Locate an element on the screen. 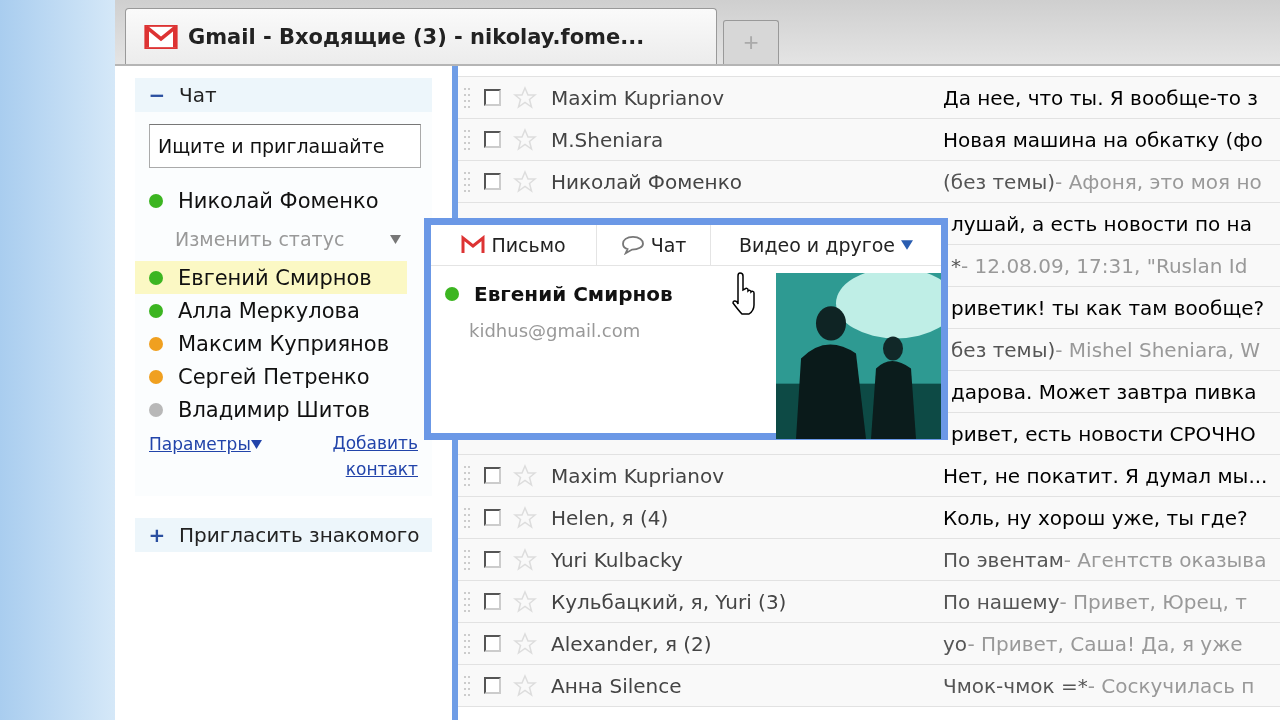 This screenshot has height=720, width=1280. contact-item: Владимир Шитов is located at coordinates (271, 409).